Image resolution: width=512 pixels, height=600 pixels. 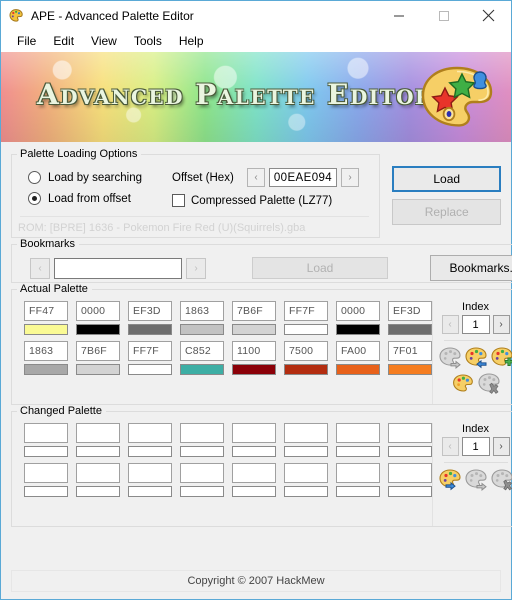 I want to click on palette-delete-icon, so click(x=489, y=383).